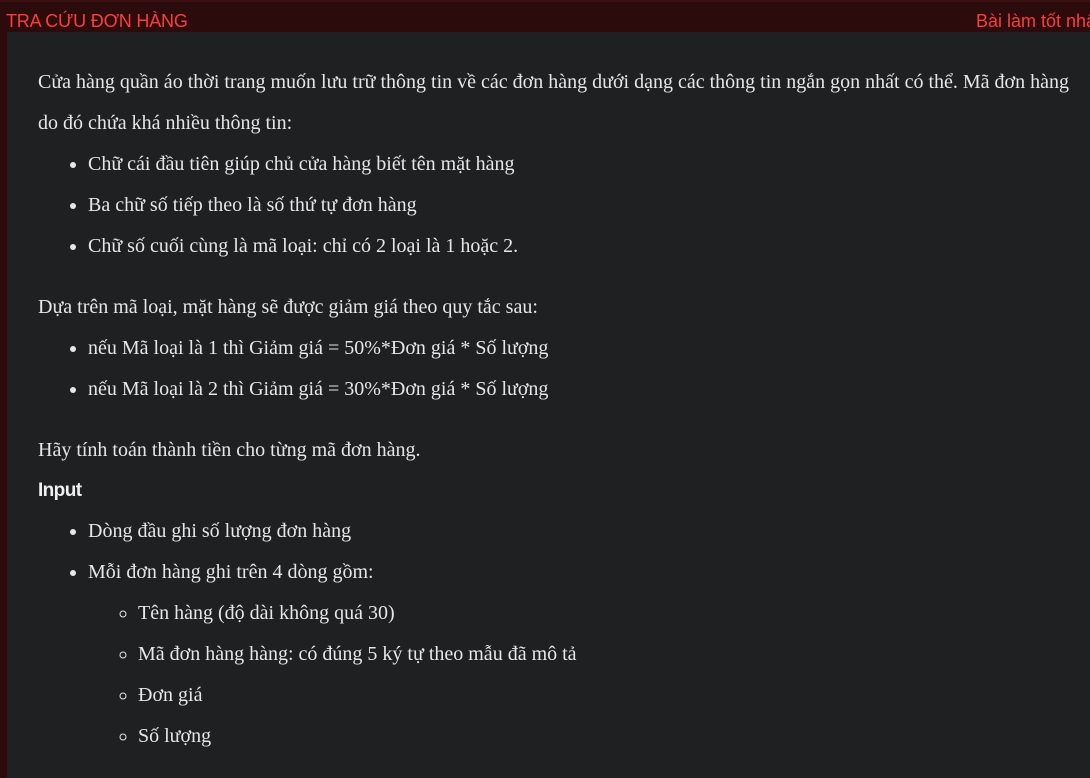 This screenshot has height=778, width=1090. Describe the element at coordinates (610, 613) in the screenshot. I see `list-item: Tên hàng (độ dài không quá 30)` at that location.